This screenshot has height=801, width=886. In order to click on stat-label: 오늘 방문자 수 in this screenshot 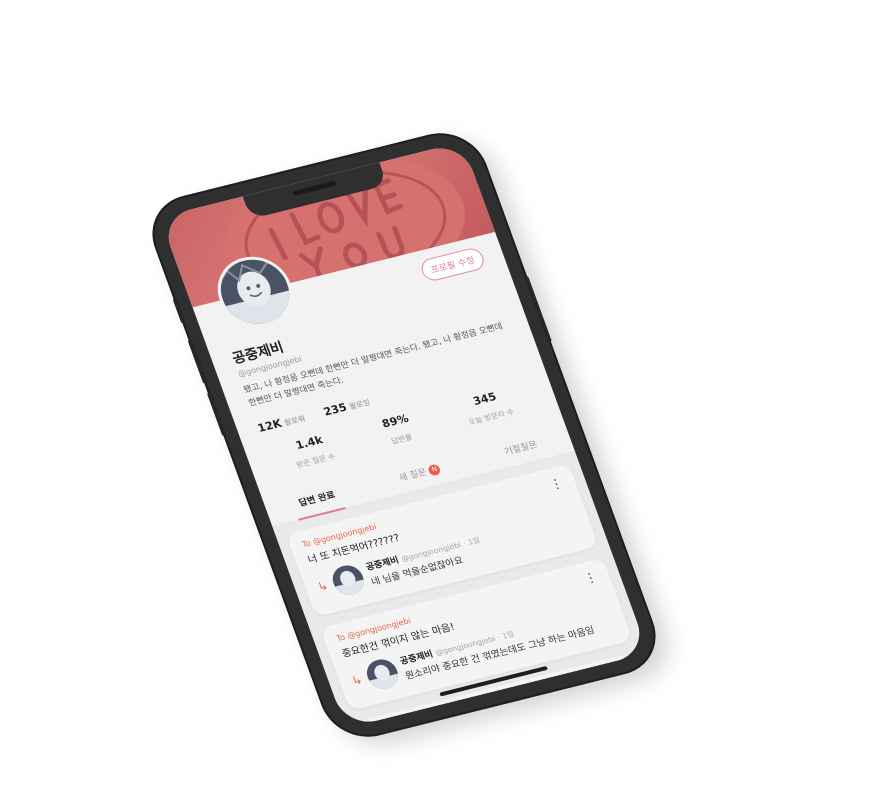, I will do `click(491, 416)`.